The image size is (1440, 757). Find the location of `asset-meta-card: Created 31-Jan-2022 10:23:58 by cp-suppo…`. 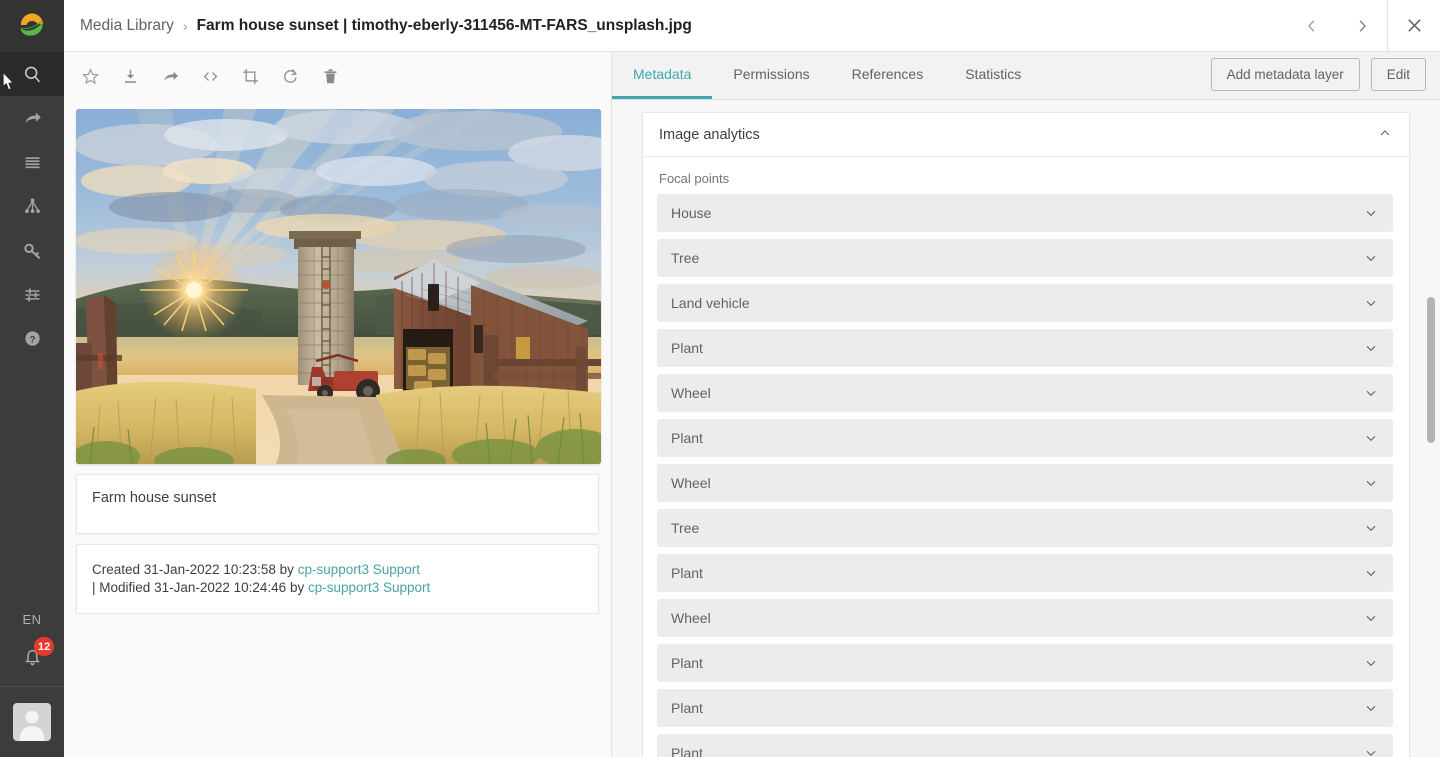

asset-meta-card: Created 31-Jan-2022 10:23:58 by cp-suppo… is located at coordinates (337, 579).